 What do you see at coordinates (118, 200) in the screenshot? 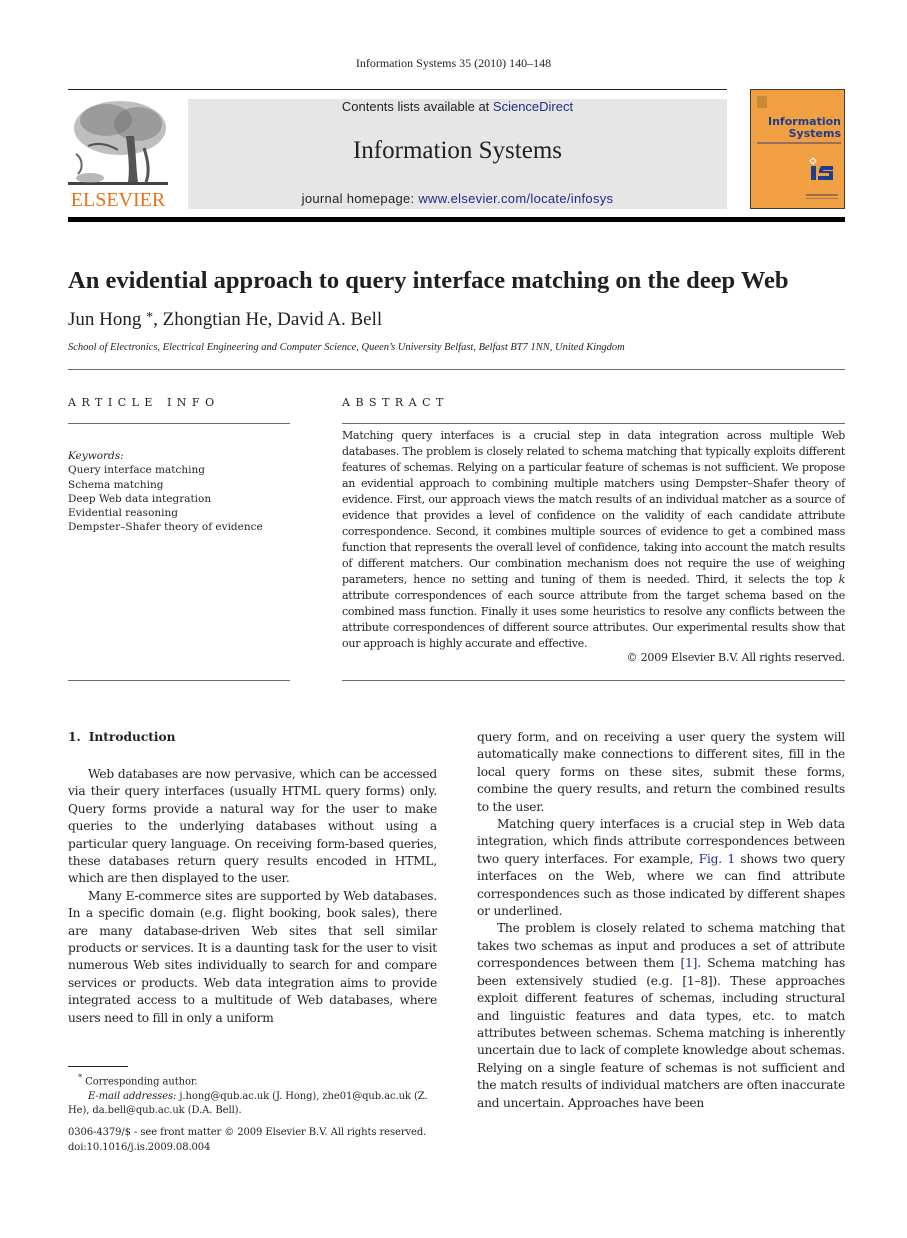
I see `elsevier-wordmark: ELSEVIER` at bounding box center [118, 200].